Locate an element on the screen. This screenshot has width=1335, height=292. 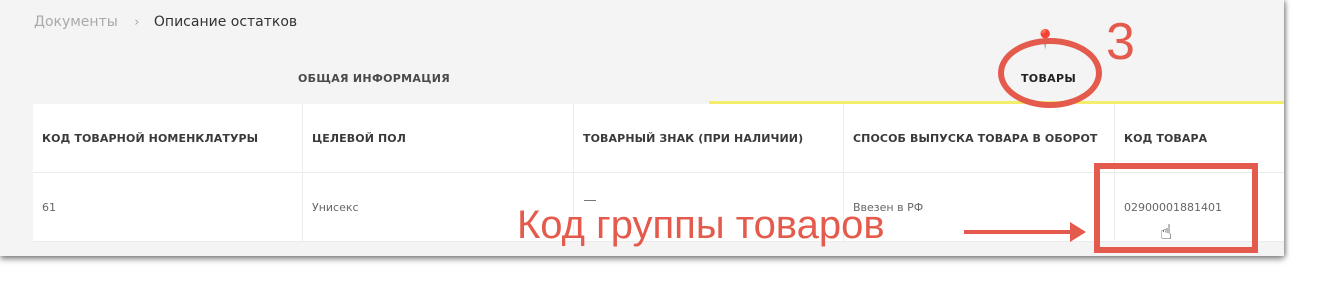
breadcrumb-documents-link: Документы is located at coordinates (76, 22).